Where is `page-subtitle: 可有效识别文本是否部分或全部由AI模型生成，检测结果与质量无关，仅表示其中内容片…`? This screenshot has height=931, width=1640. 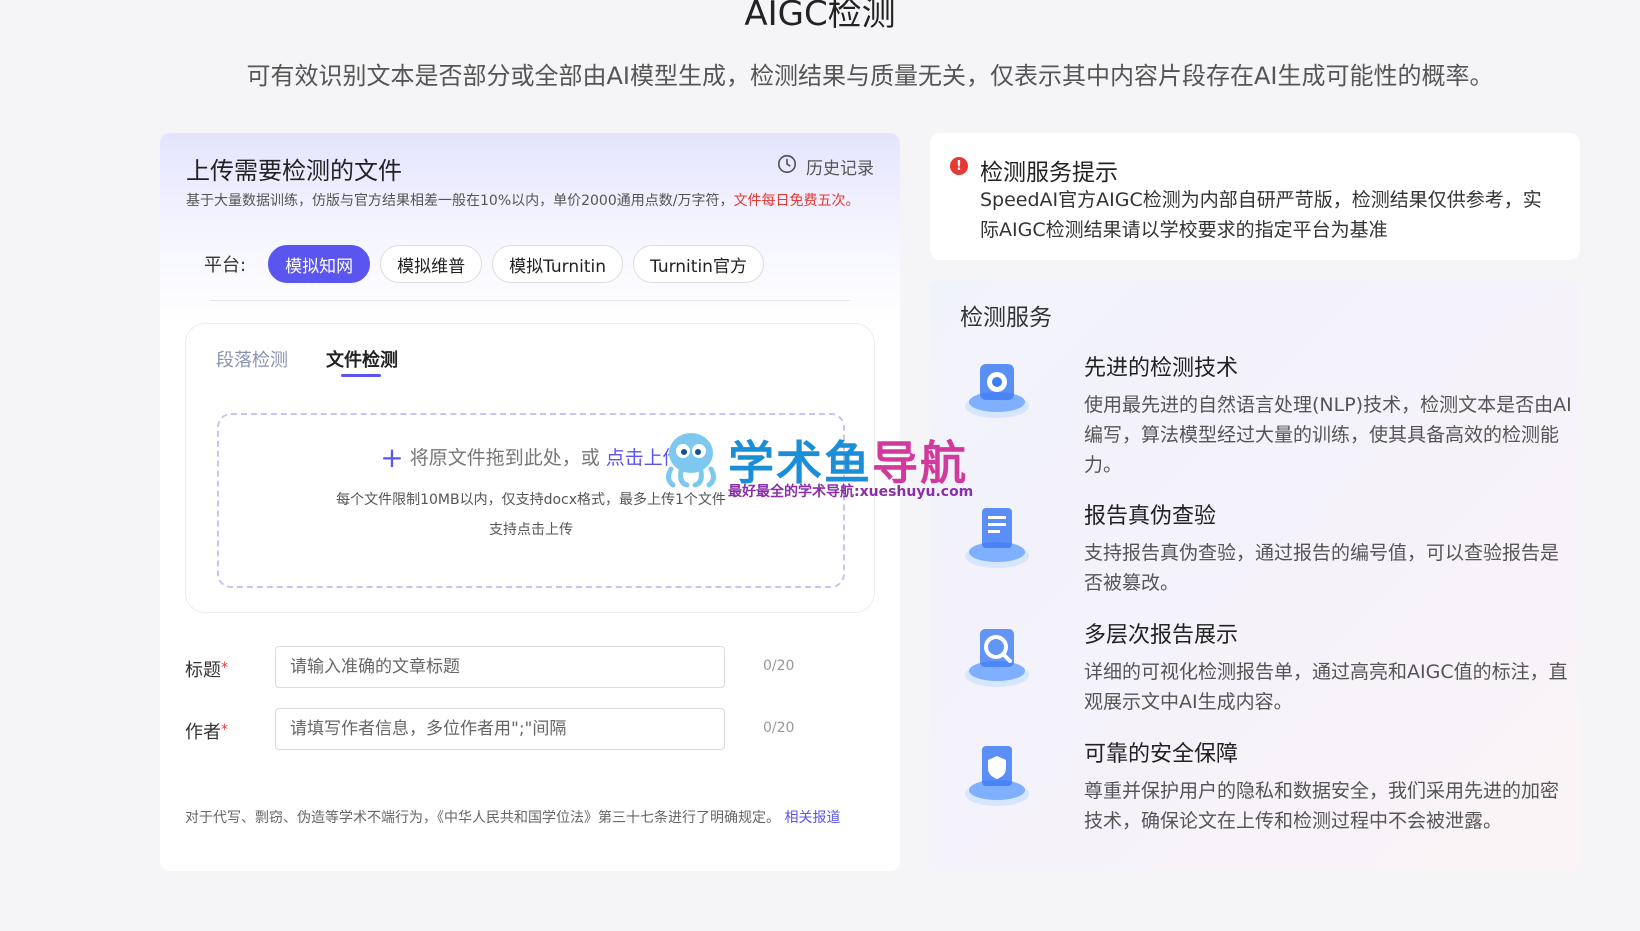 page-subtitle: 可有效识别文本是否部分或全部由AI模型生成，检测结果与质量无关，仅表示其中内容片… is located at coordinates (870, 76).